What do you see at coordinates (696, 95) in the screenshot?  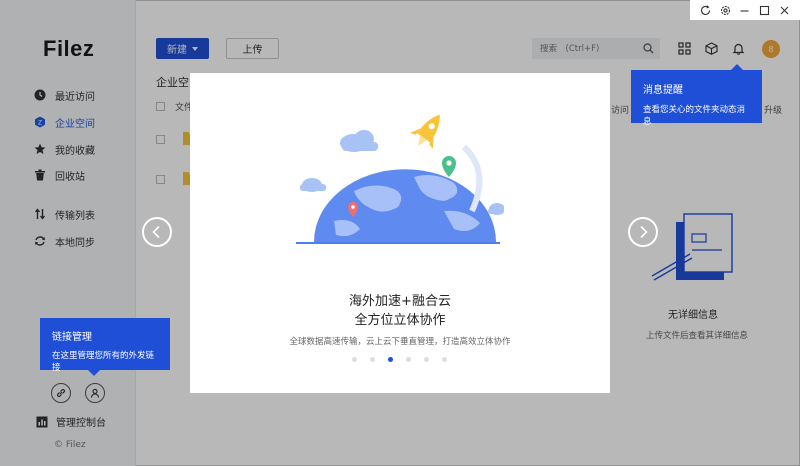 I see `notification-tooltip: 消息提醒 查看您关心的文件夹动态消息` at bounding box center [696, 95].